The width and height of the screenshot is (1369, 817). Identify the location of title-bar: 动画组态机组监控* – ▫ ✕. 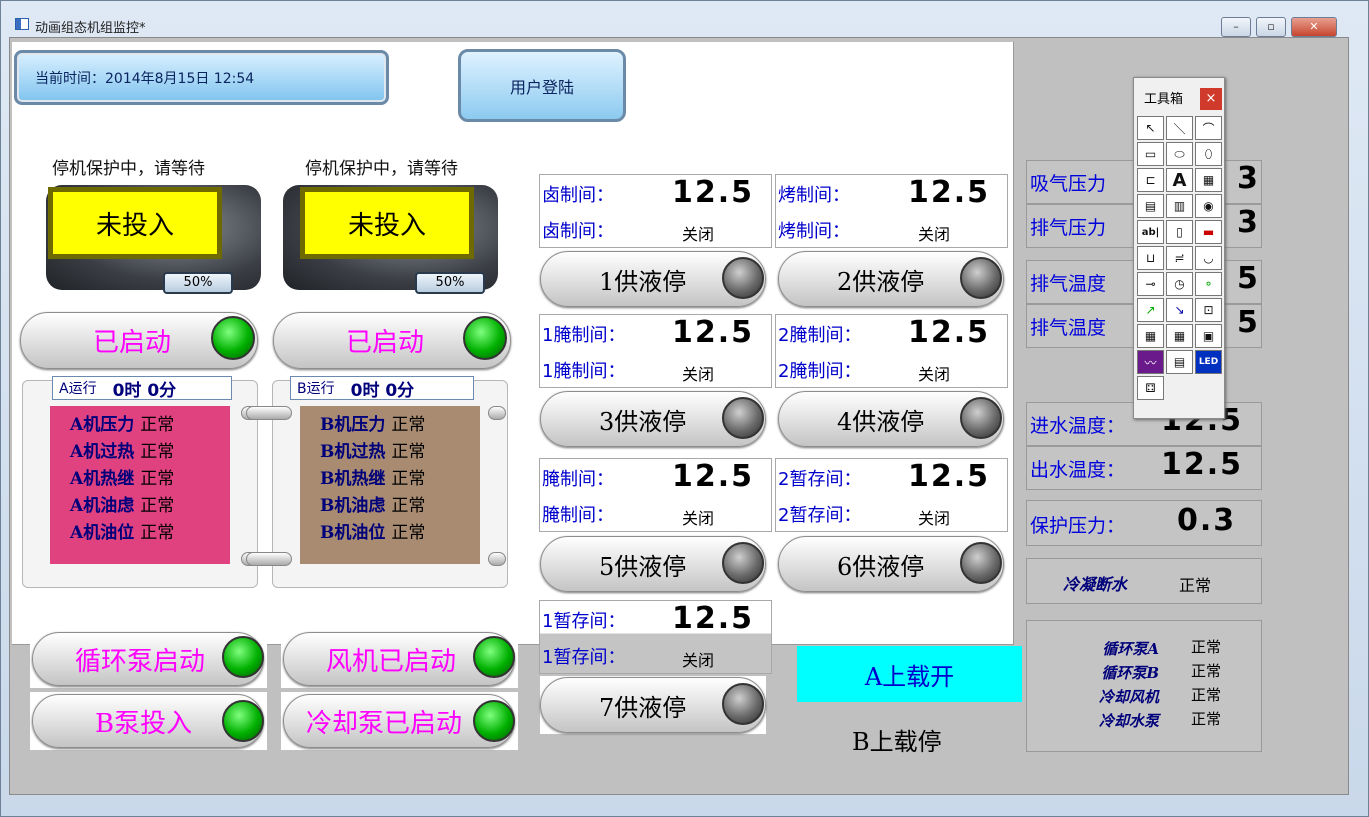
(684, 19).